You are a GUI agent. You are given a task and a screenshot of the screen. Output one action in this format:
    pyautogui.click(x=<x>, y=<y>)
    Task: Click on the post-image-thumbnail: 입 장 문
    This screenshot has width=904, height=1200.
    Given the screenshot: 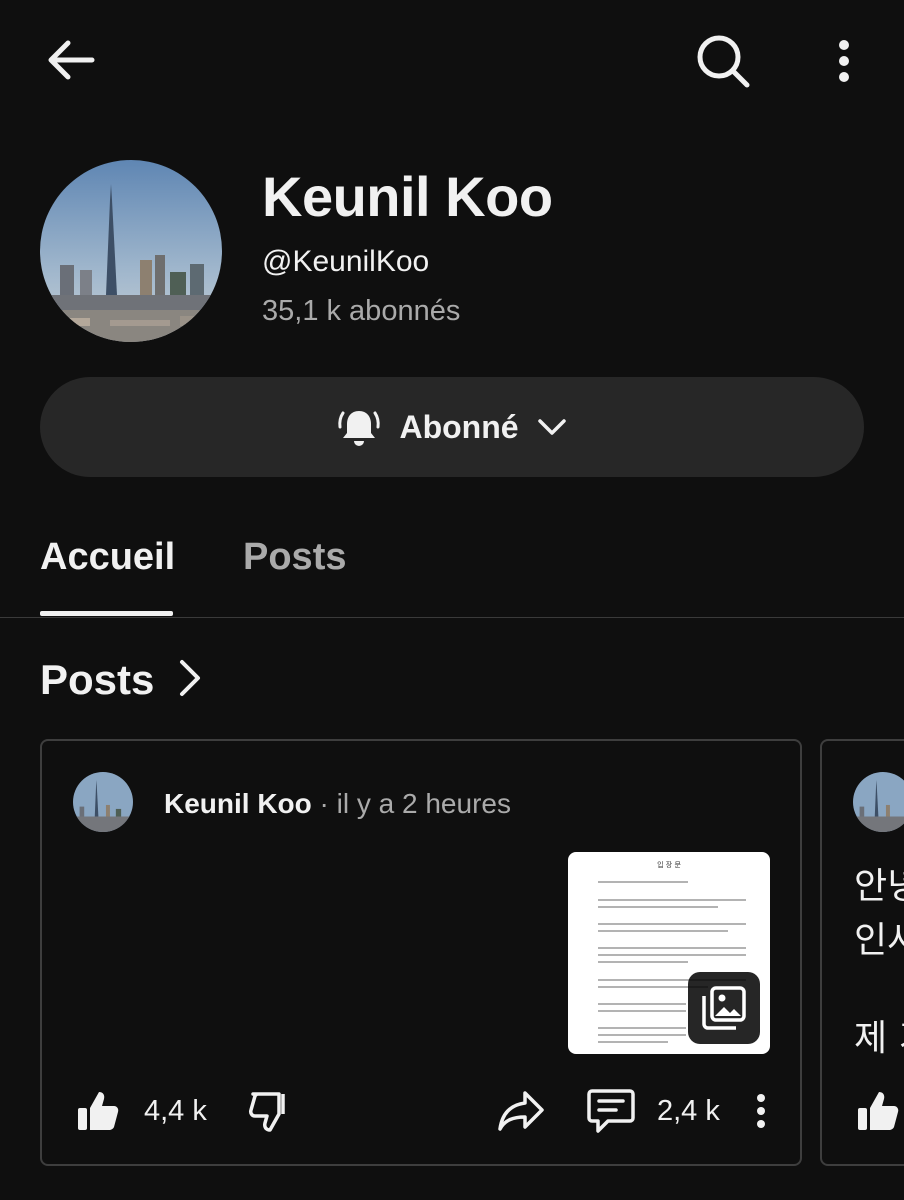 What is the action you would take?
    pyautogui.click(x=669, y=953)
    